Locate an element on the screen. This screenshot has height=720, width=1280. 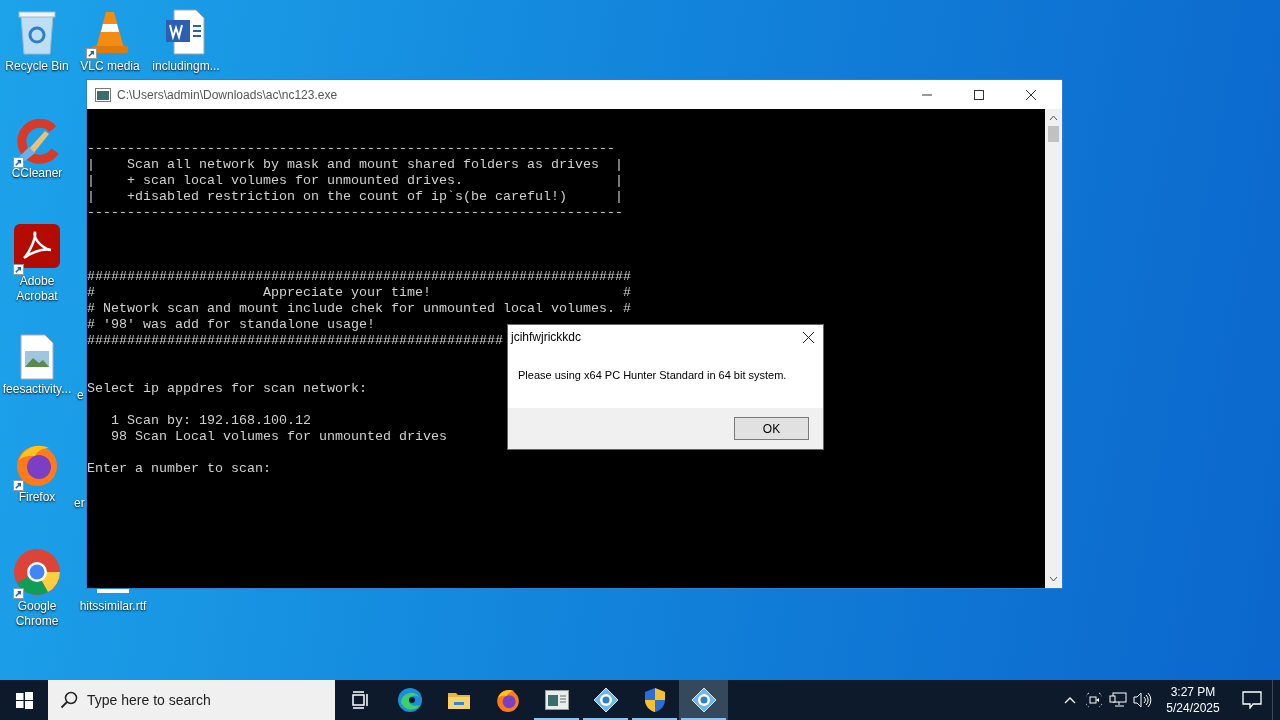
console-line: Enter a number to scan: is located at coordinates (179, 469).